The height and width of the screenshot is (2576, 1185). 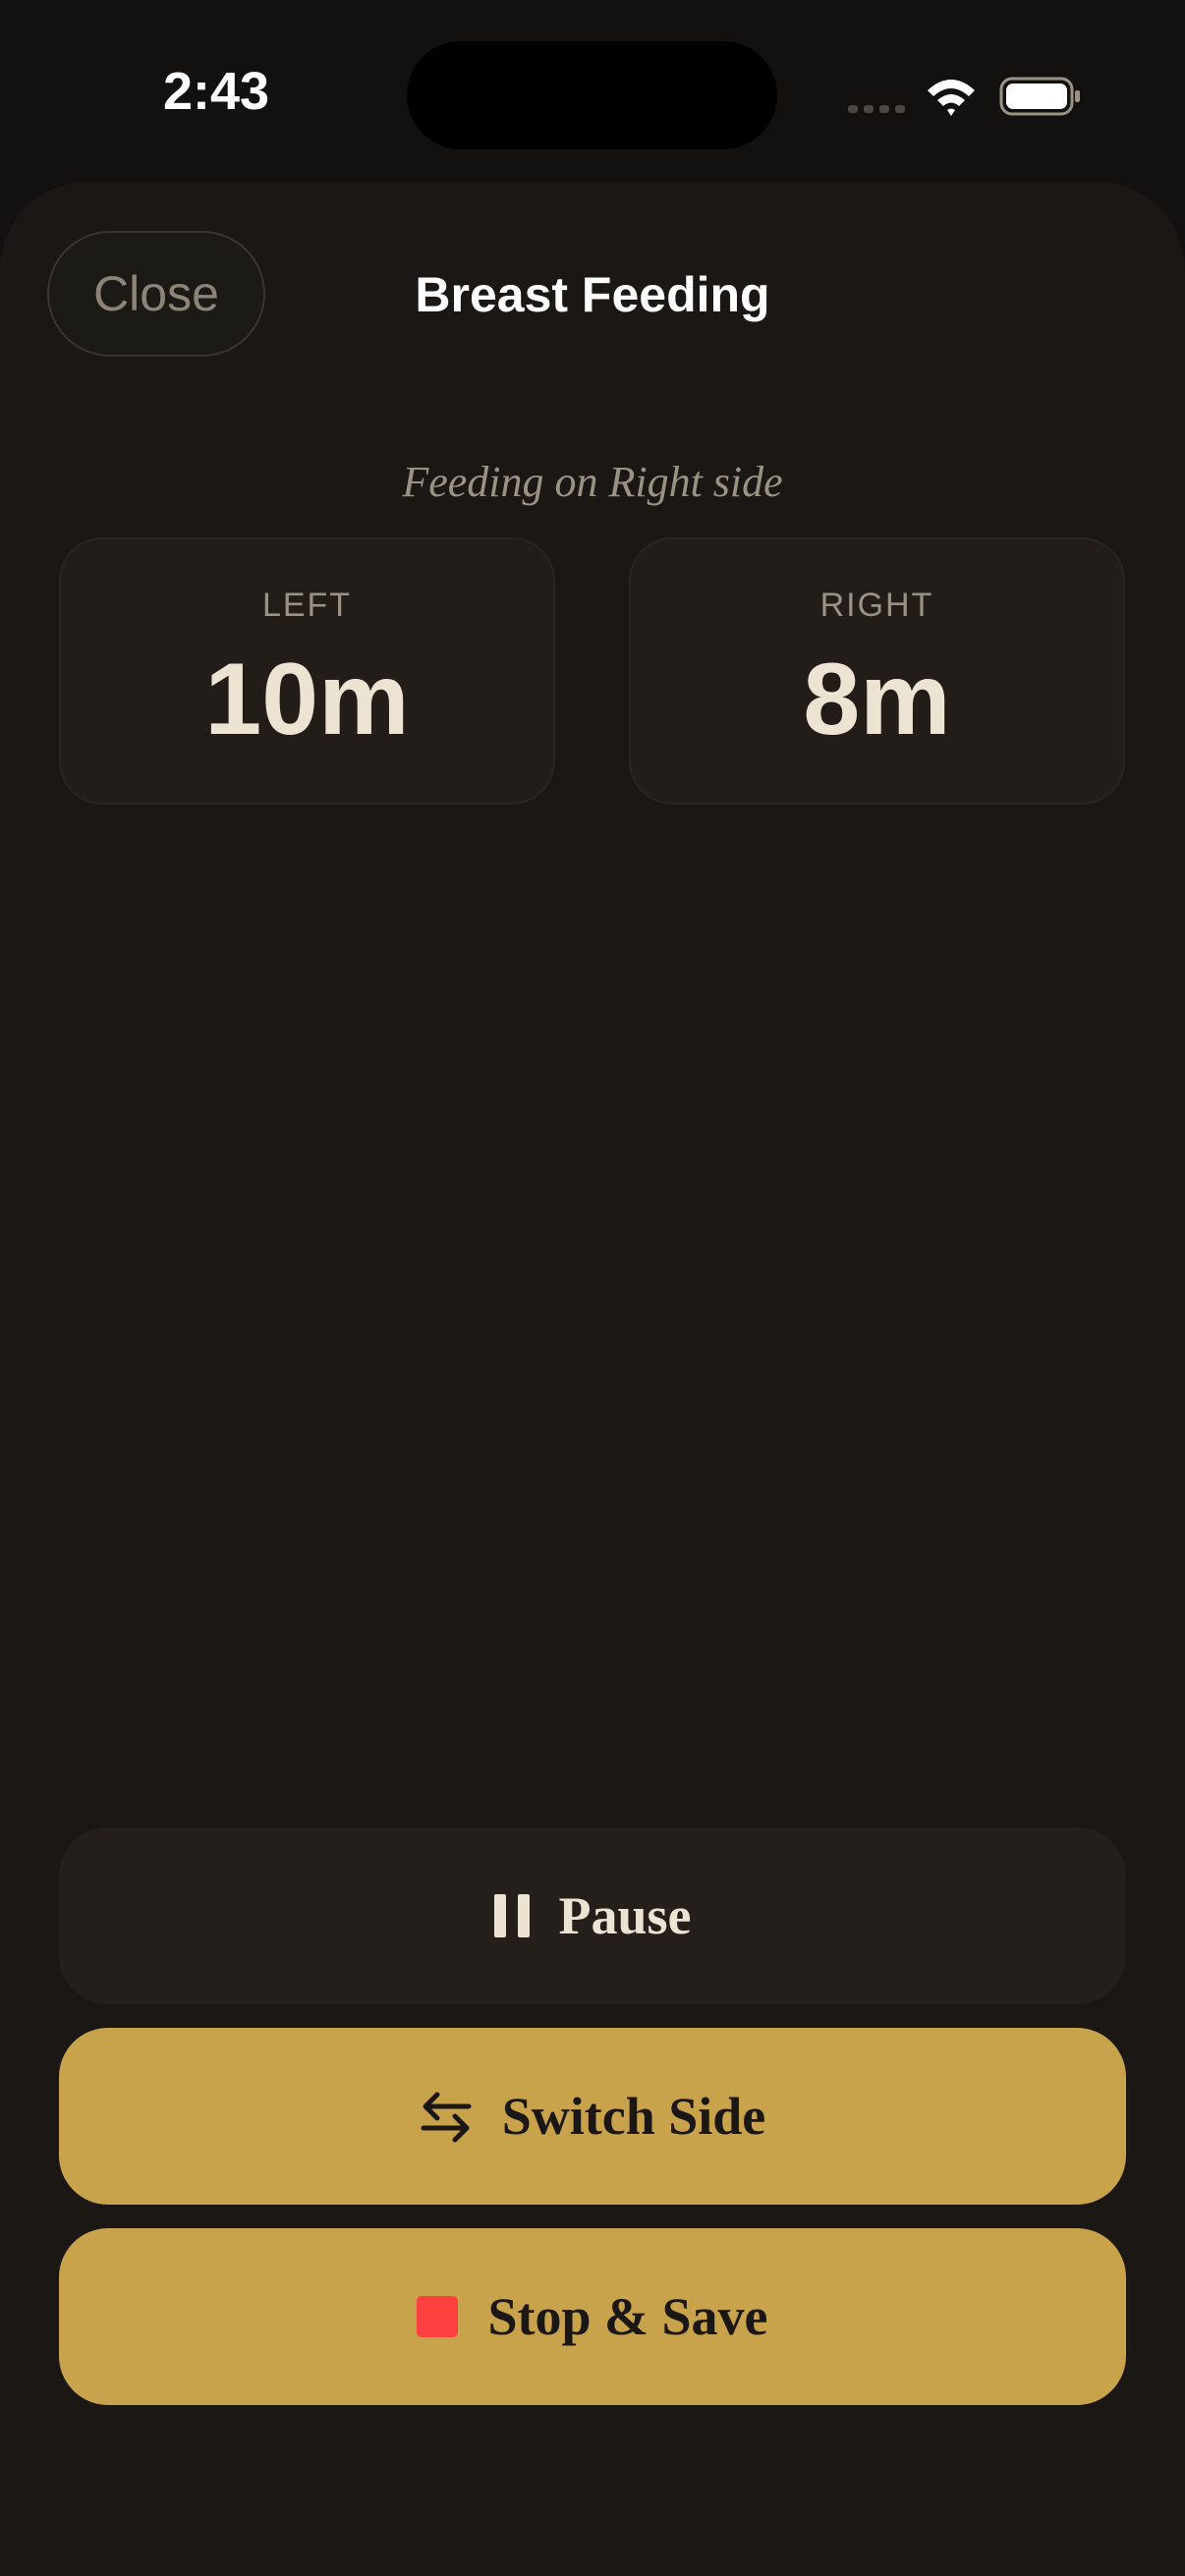 What do you see at coordinates (592, 95) in the screenshot?
I see `dynamic-island` at bounding box center [592, 95].